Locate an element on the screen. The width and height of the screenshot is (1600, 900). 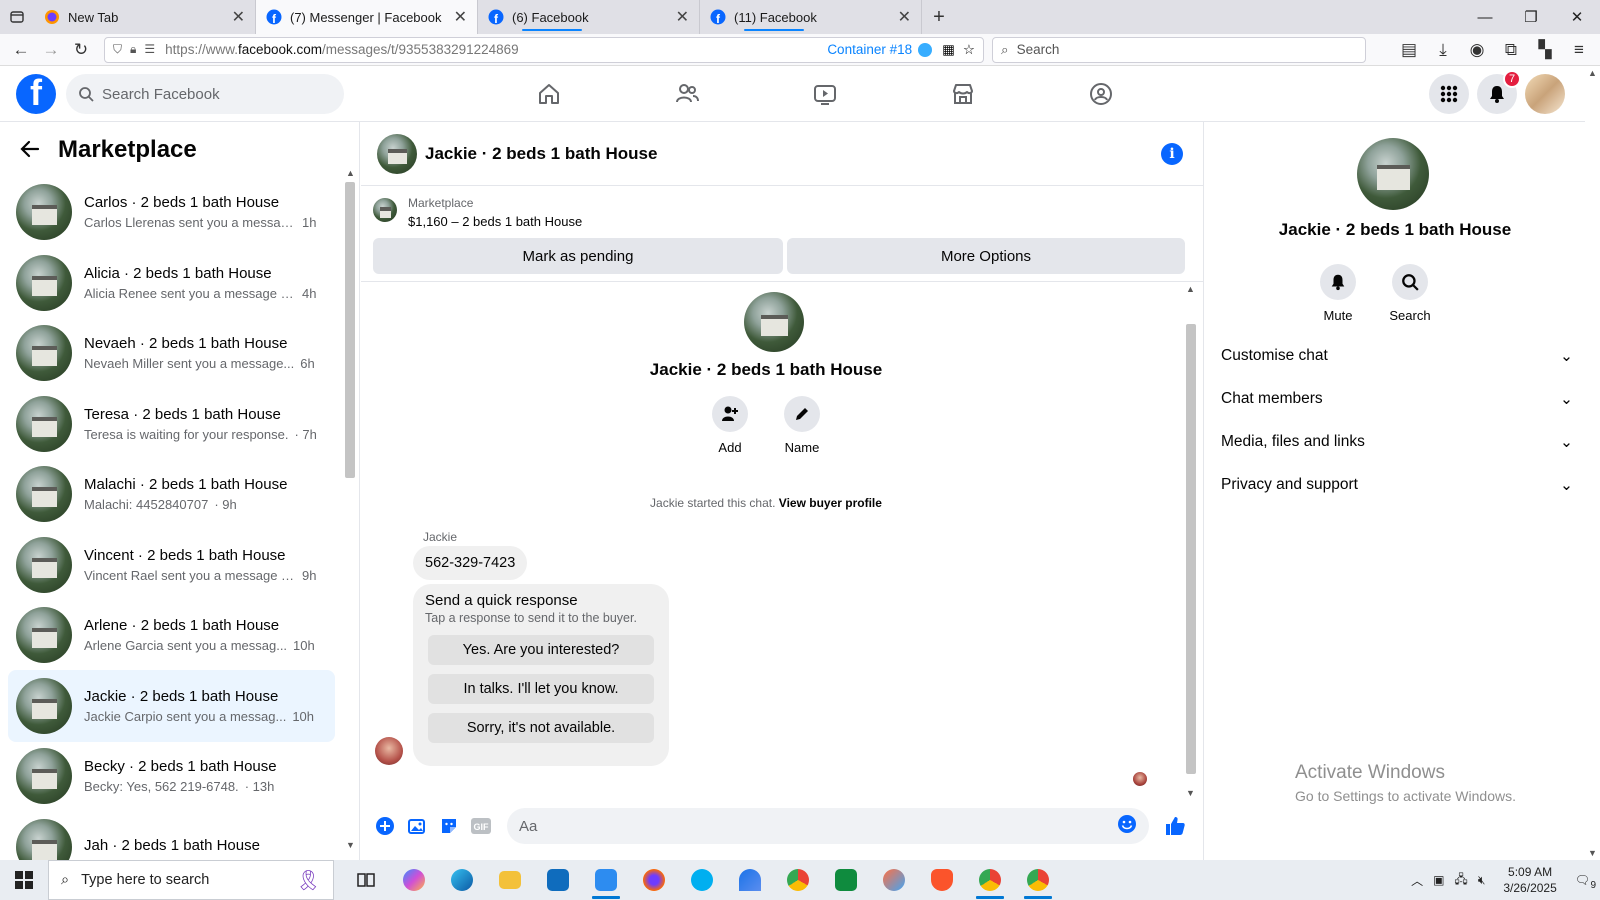
skype-icon is located at coordinates (702, 880).